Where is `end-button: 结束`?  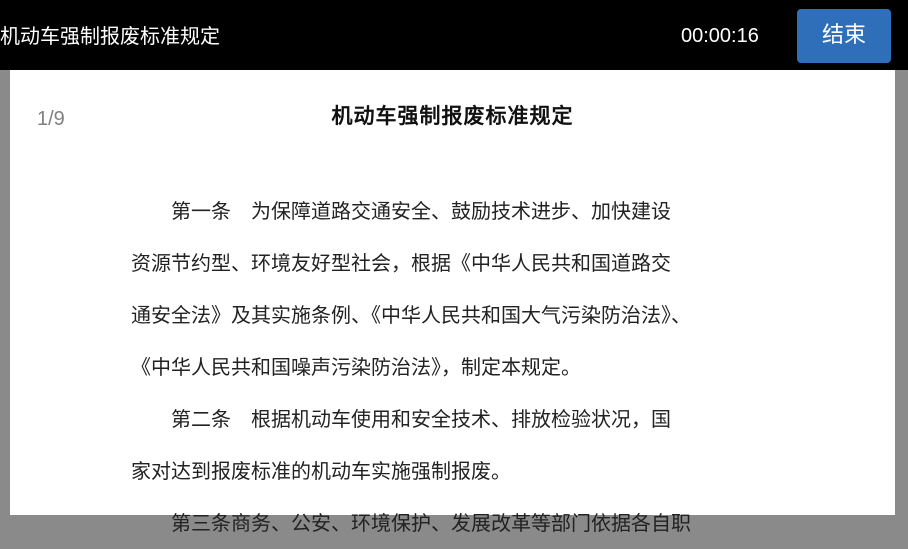 end-button: 结束 is located at coordinates (844, 36).